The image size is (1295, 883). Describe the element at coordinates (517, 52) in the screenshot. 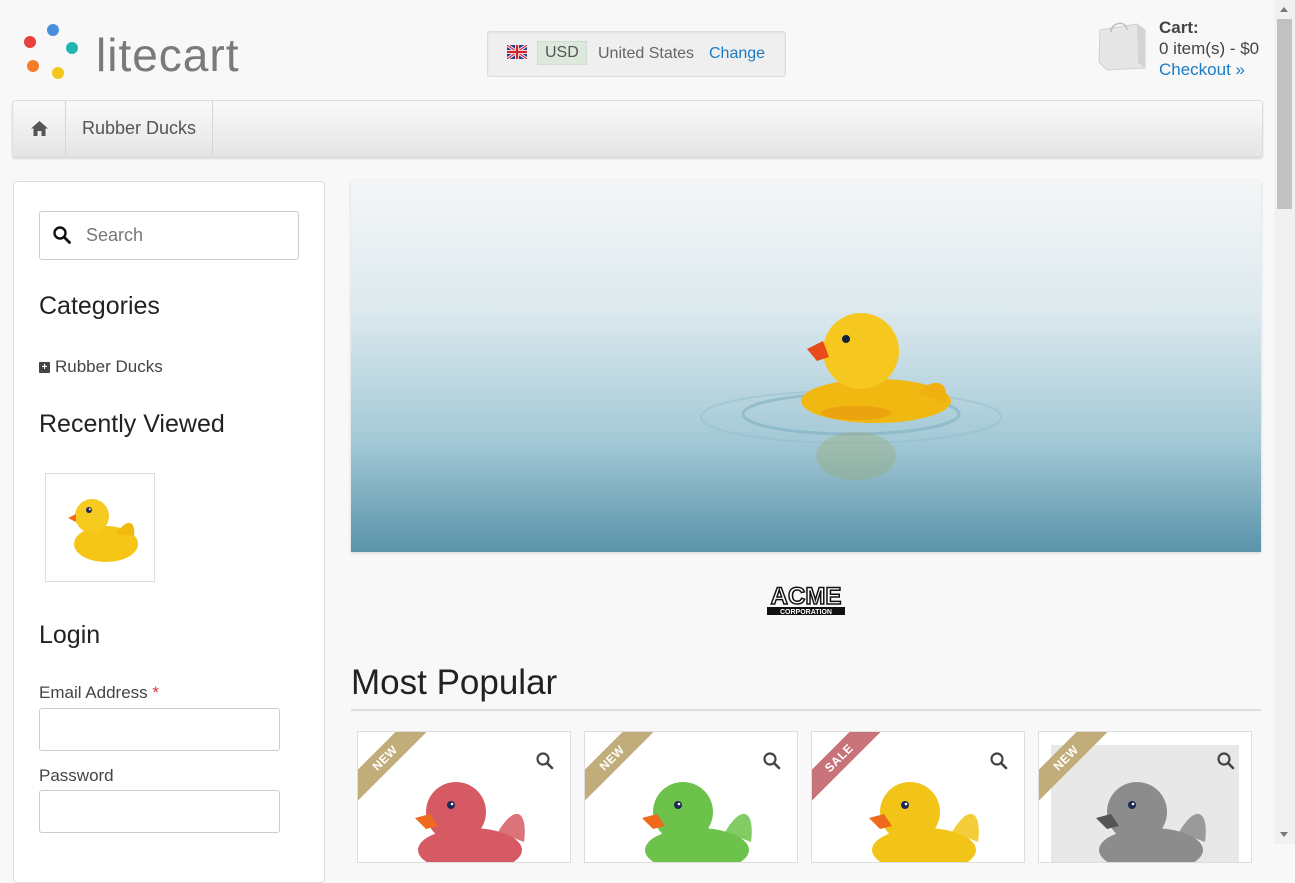

I see `uk-flag-icon` at that location.